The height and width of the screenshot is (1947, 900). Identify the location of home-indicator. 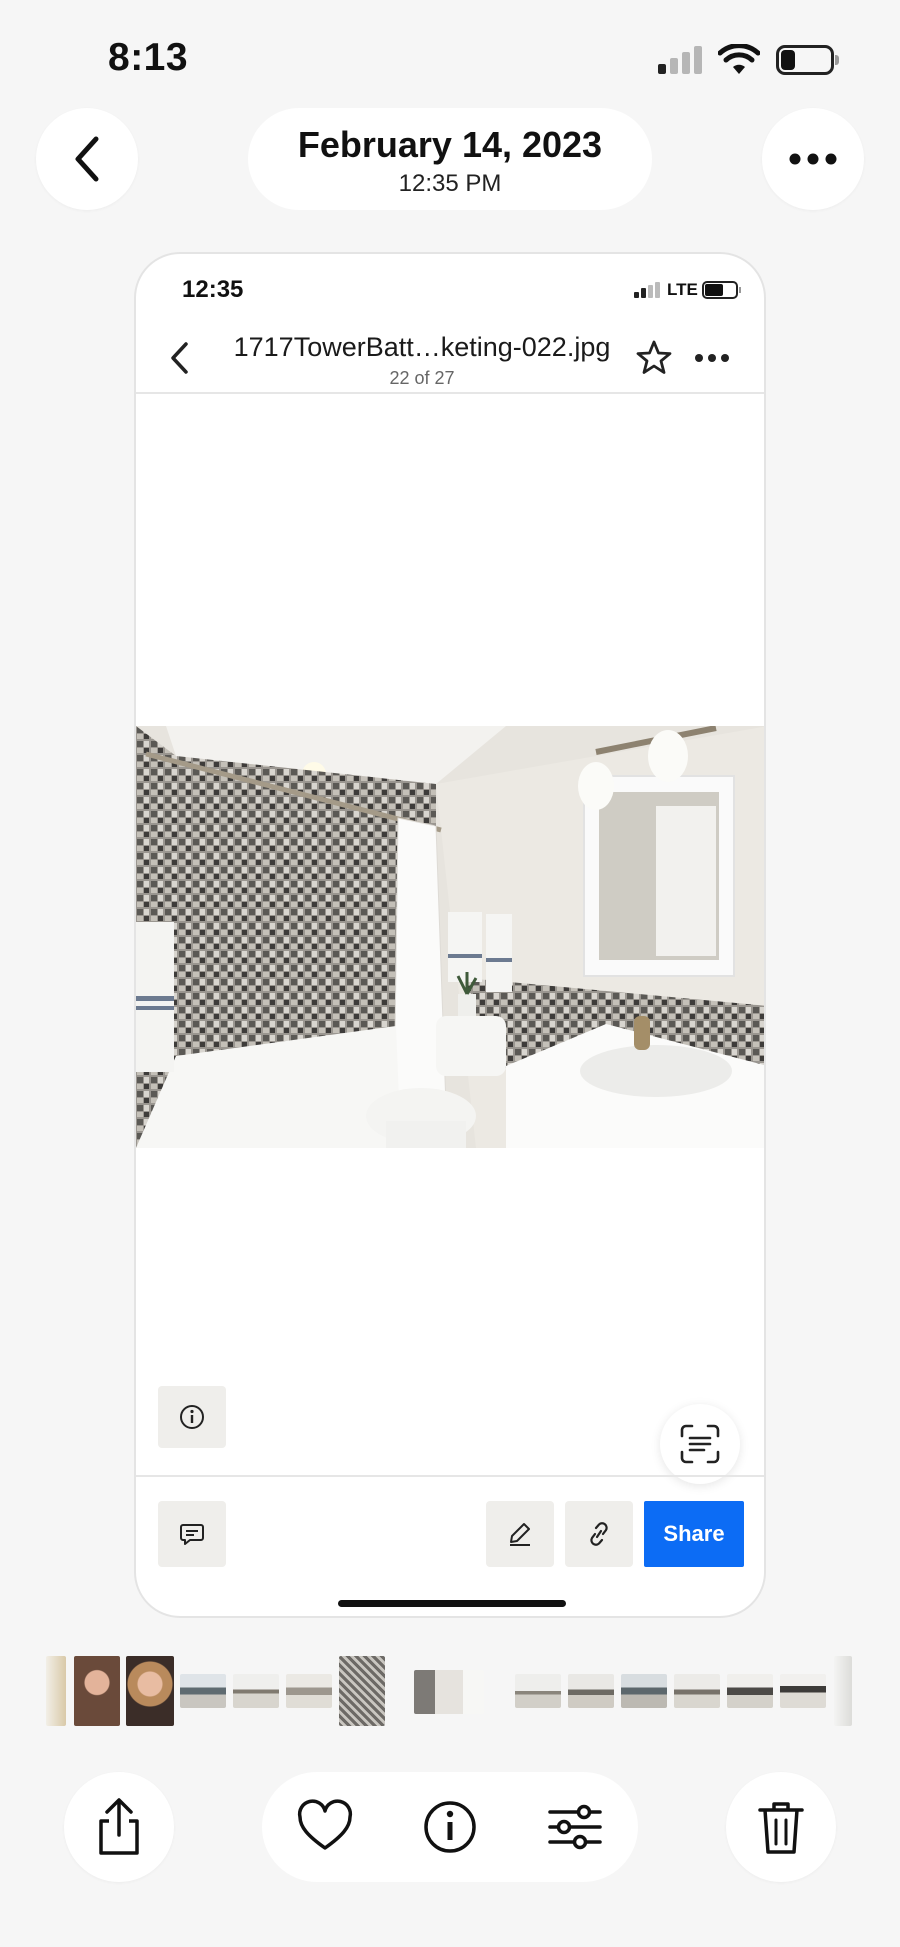
(452, 1603).